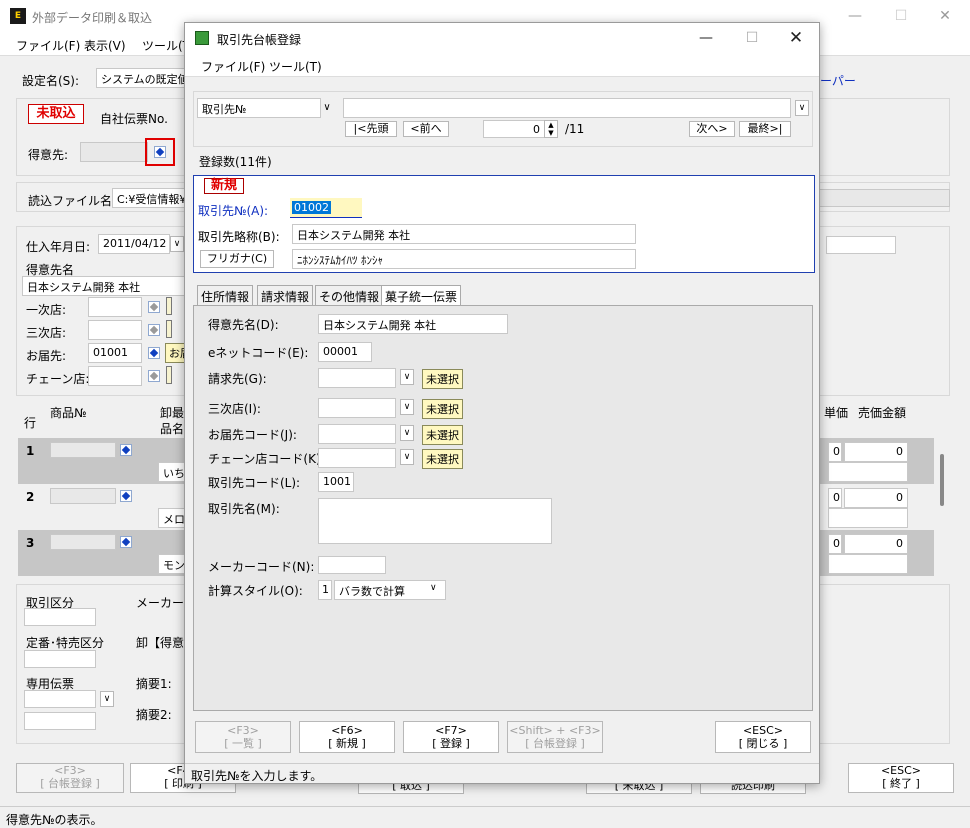 The height and width of the screenshot is (828, 970). I want to click on delivery-field: 01001, so click(115, 353).